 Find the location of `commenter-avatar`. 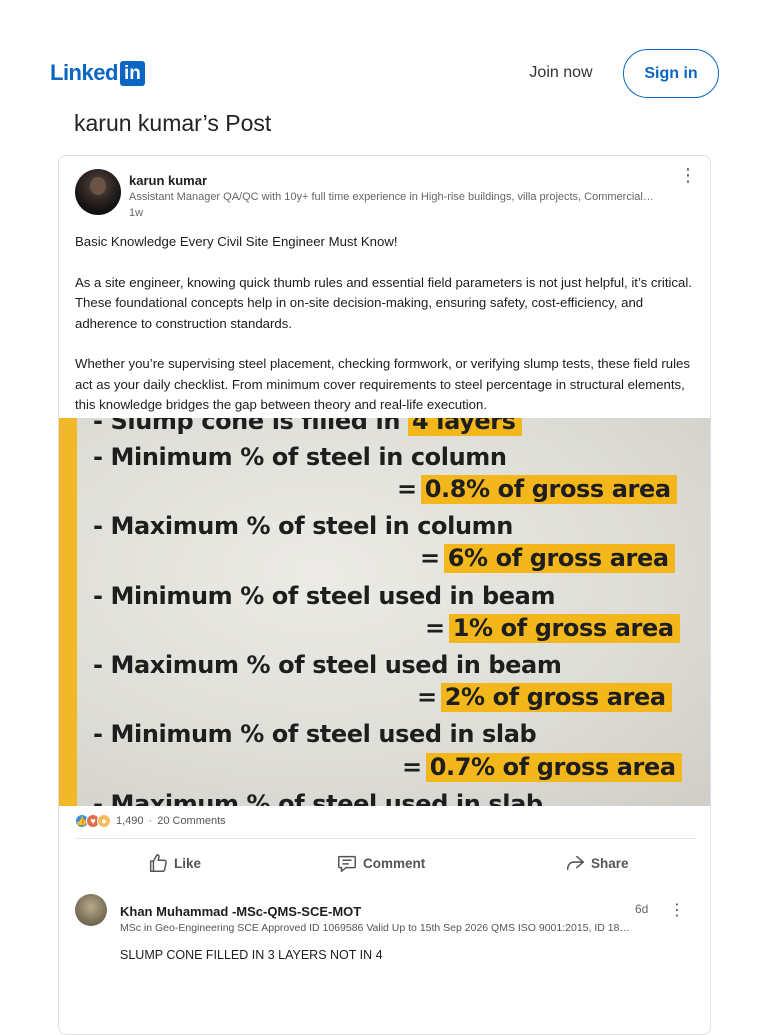

commenter-avatar is located at coordinates (91, 910).